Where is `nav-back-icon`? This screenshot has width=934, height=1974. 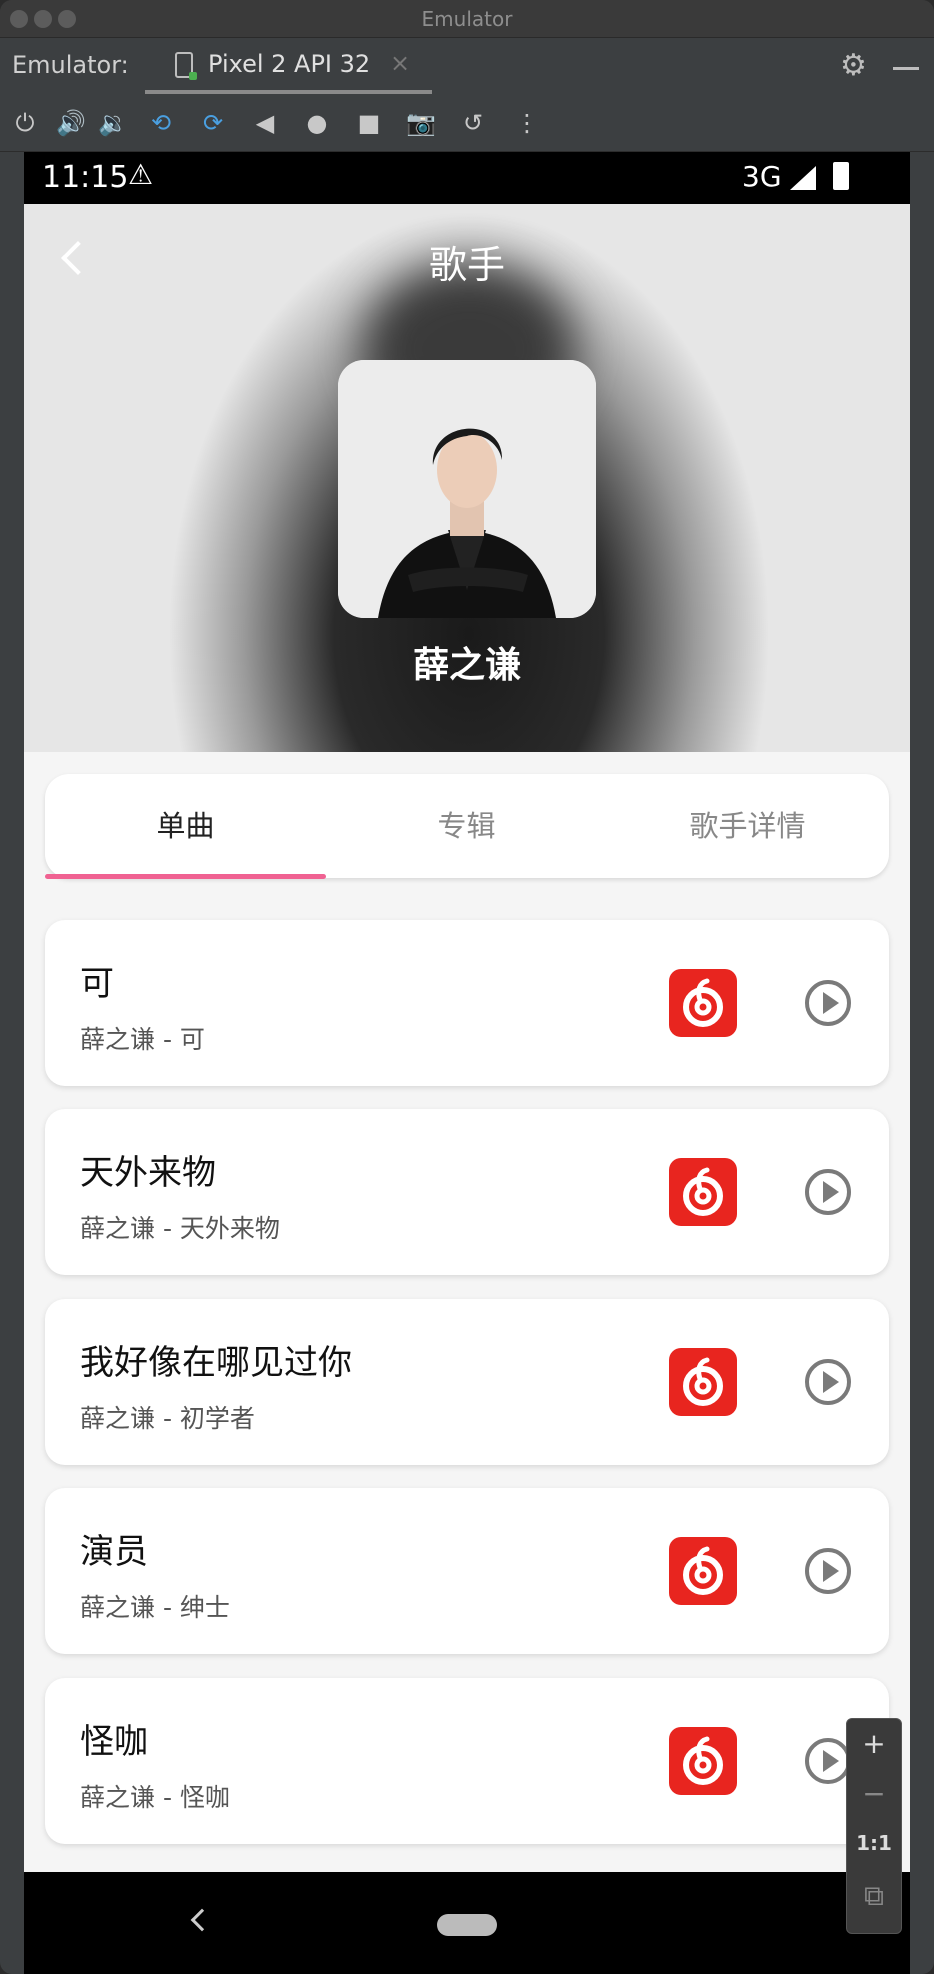 nav-back-icon is located at coordinates (202, 1920).